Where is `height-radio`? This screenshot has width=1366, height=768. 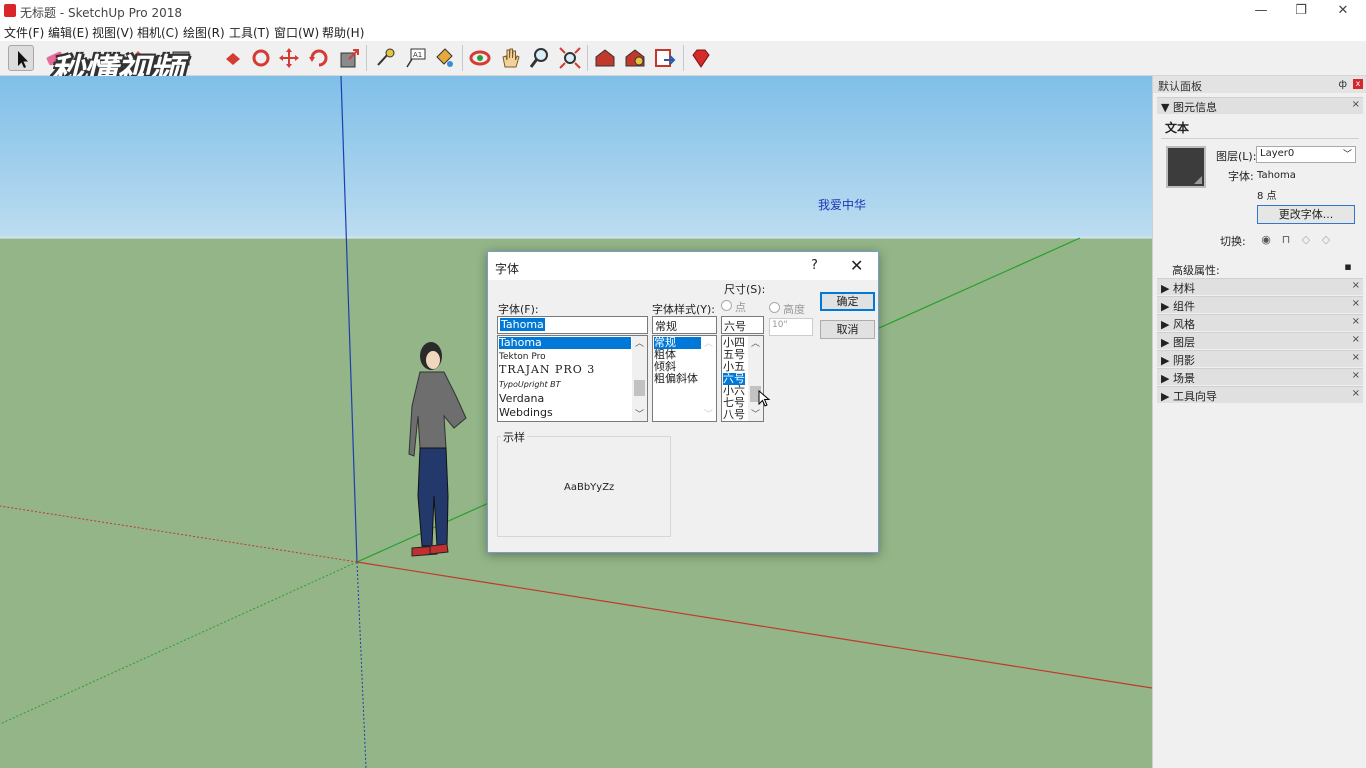 height-radio is located at coordinates (774, 307).